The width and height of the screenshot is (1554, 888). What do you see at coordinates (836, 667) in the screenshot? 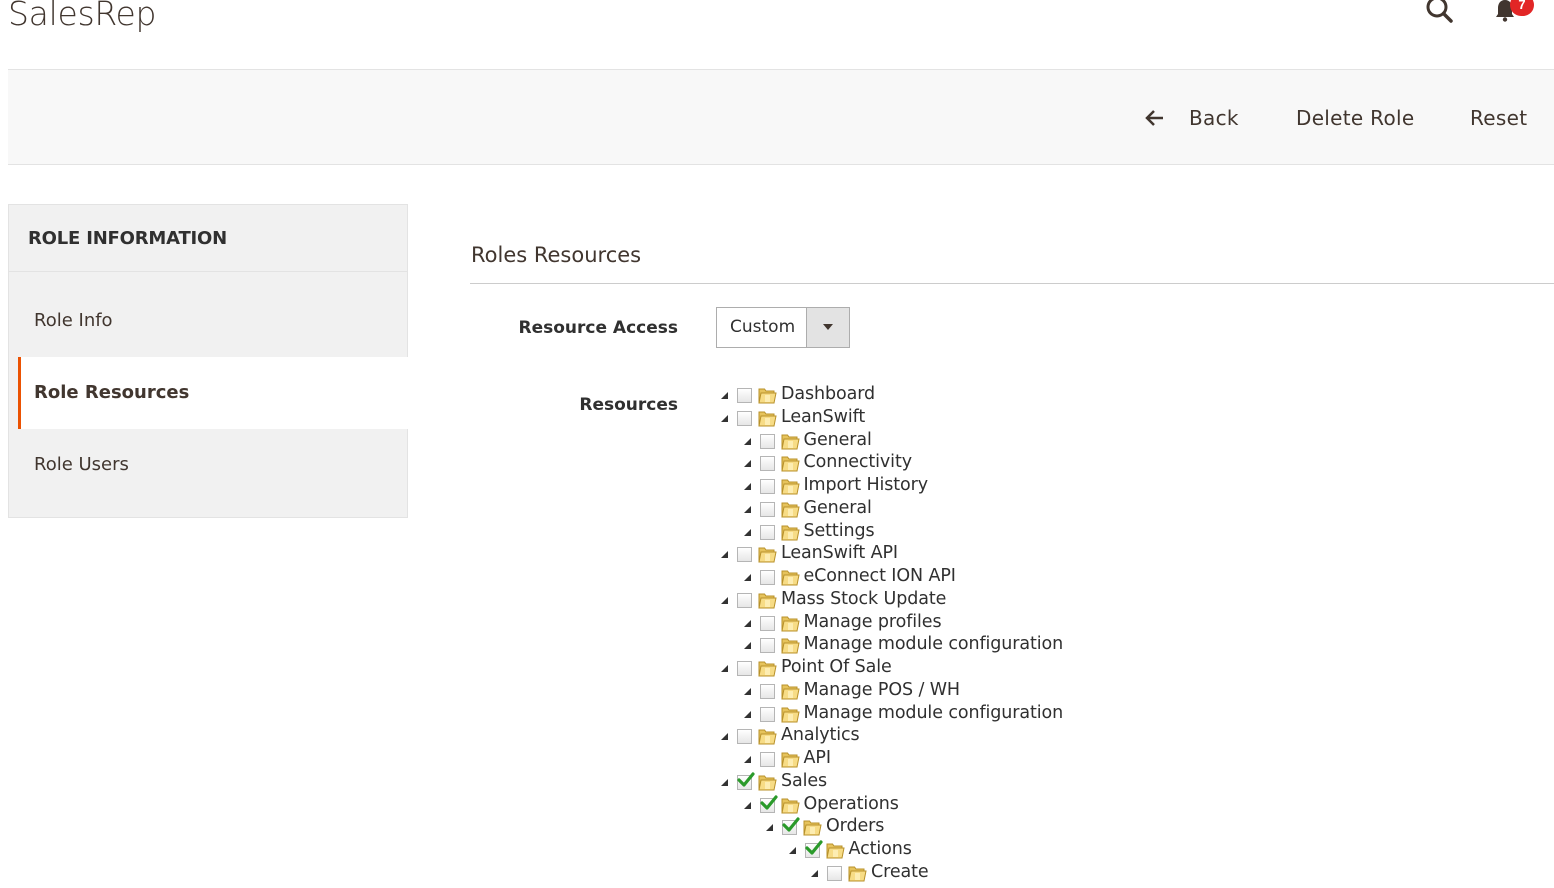
I see `tree-node-label: Point Of Sale` at bounding box center [836, 667].